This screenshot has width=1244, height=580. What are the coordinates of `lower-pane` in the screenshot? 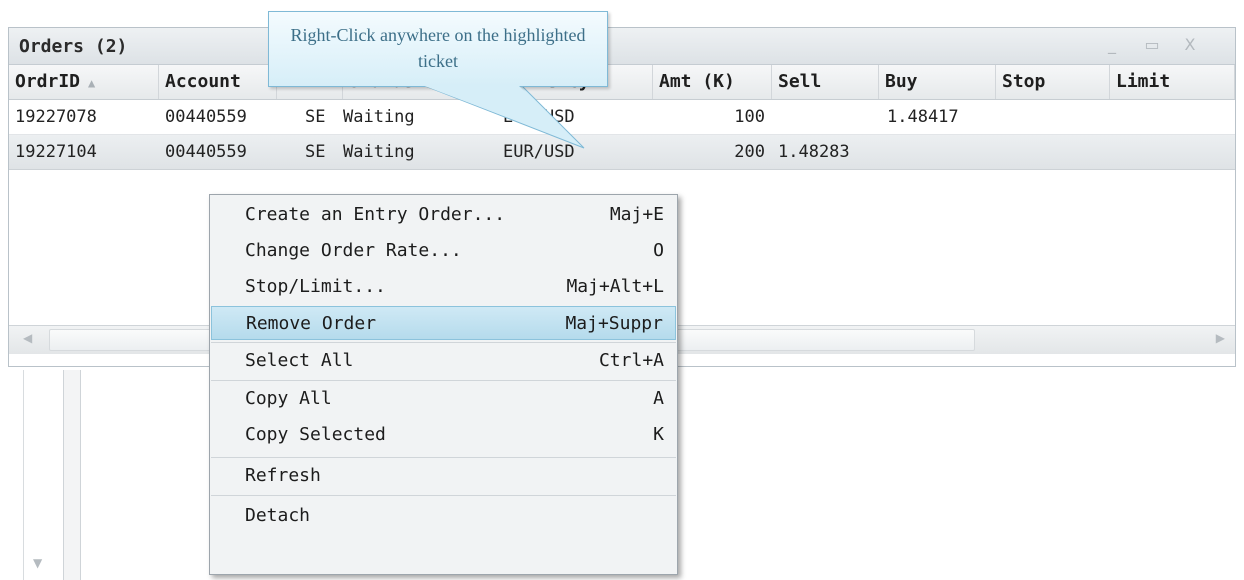 It's located at (43, 475).